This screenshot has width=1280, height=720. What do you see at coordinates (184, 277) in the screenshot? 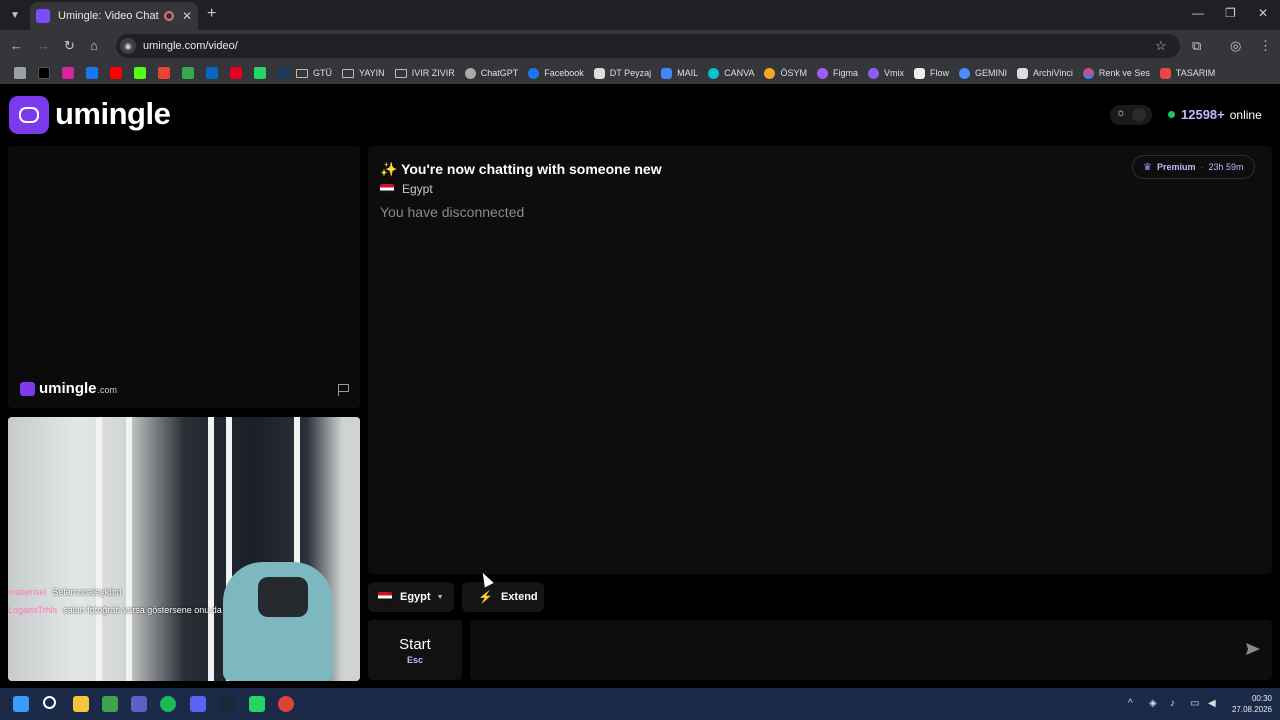
I see `remote-video: umingle .com` at bounding box center [184, 277].